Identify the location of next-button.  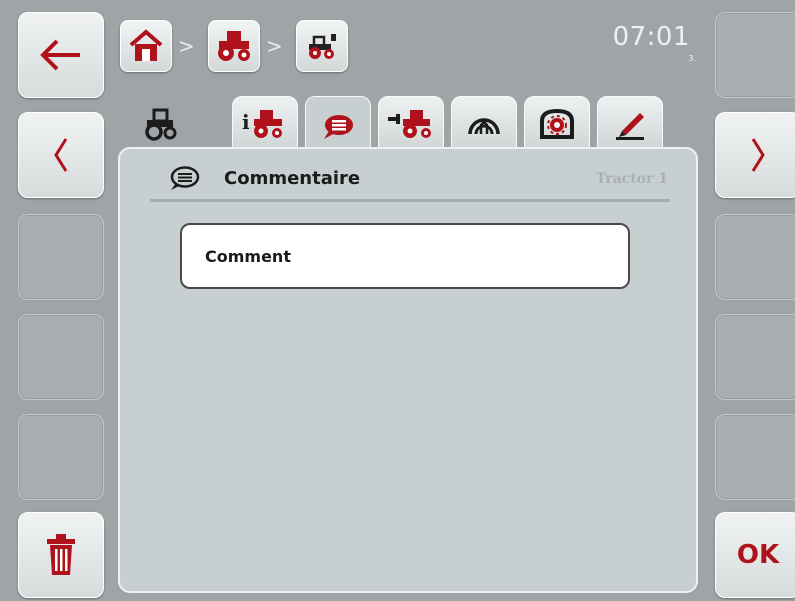
(755, 155).